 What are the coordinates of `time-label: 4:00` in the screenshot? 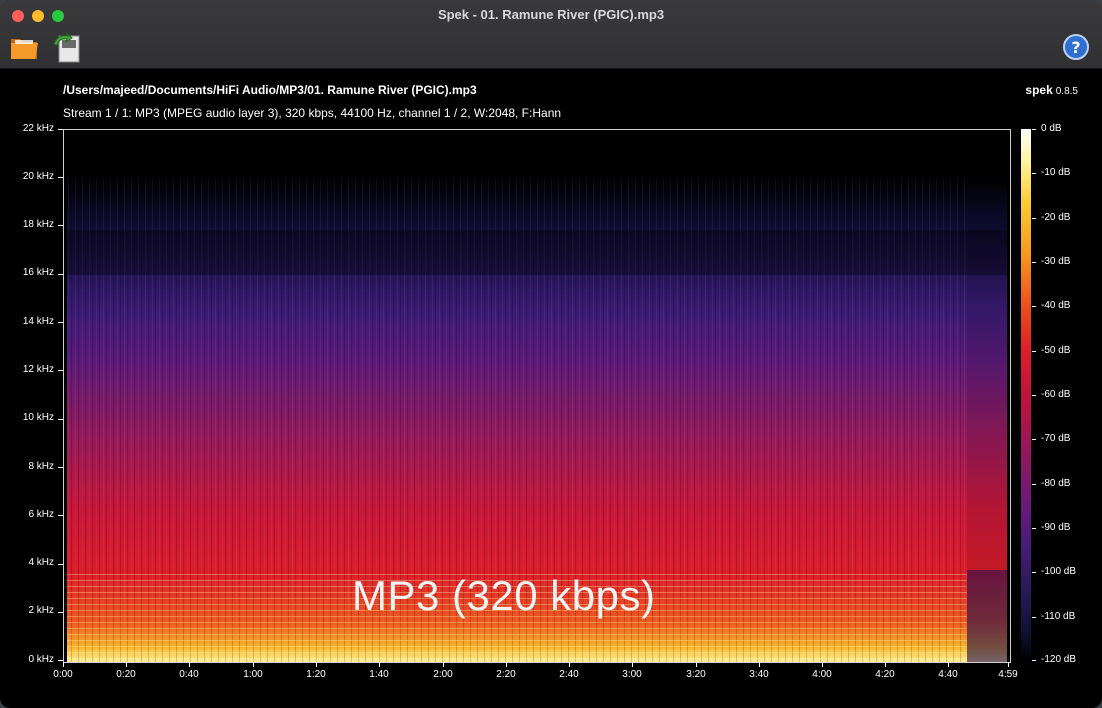 It's located at (822, 674).